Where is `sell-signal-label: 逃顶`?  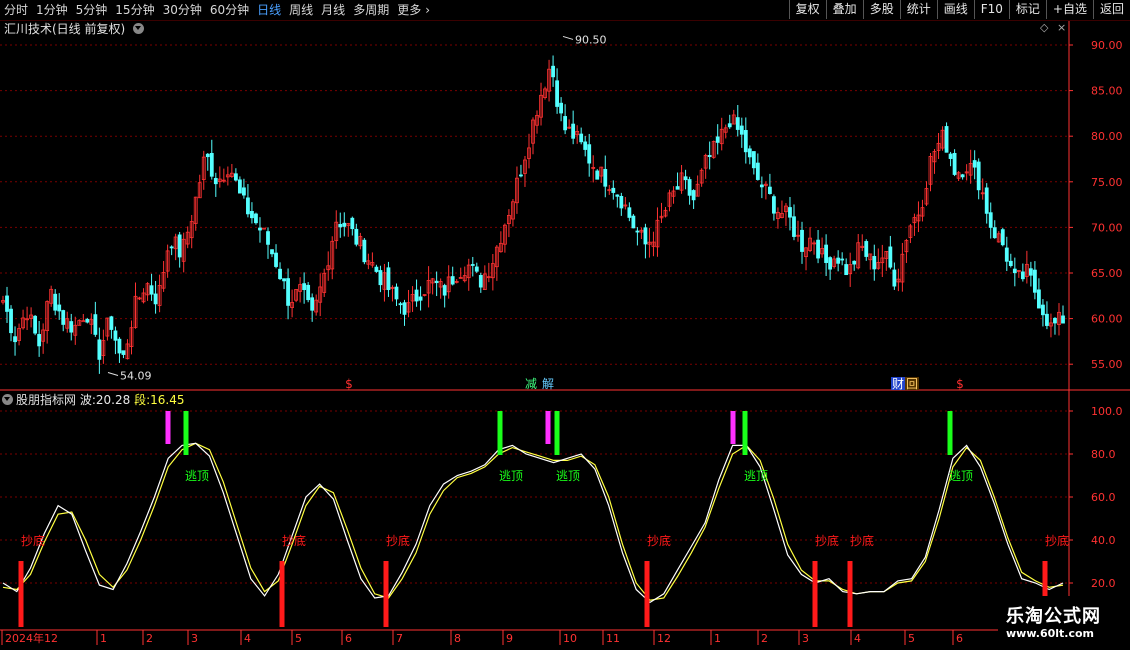 sell-signal-label: 逃顶 is located at coordinates (961, 476).